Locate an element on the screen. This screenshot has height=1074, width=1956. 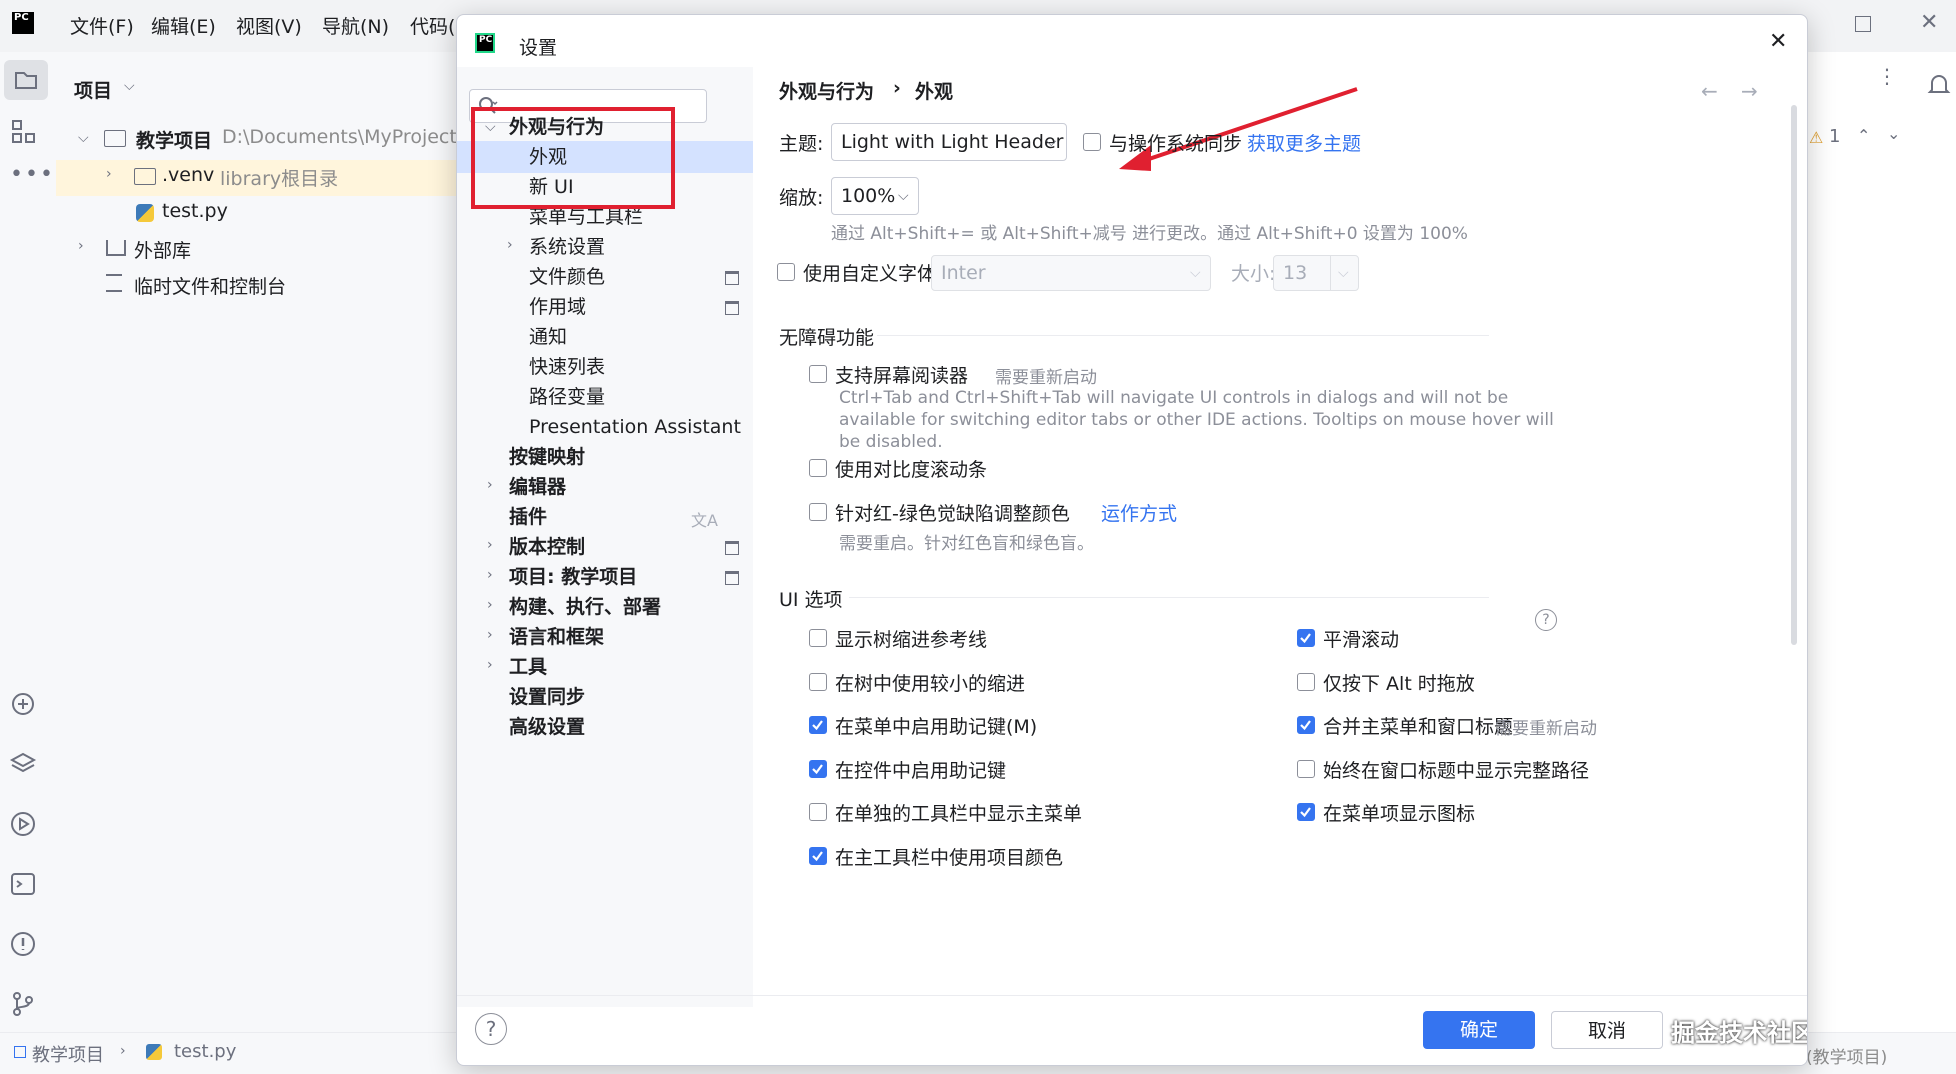
nav-build: 构建、执行、部署 is located at coordinates (585, 607).